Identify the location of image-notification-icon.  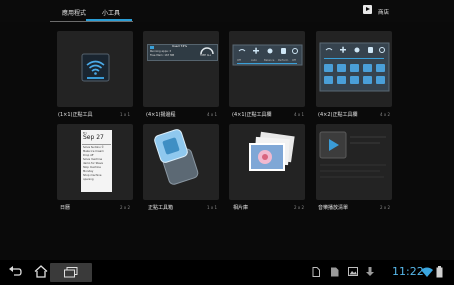
(353, 271).